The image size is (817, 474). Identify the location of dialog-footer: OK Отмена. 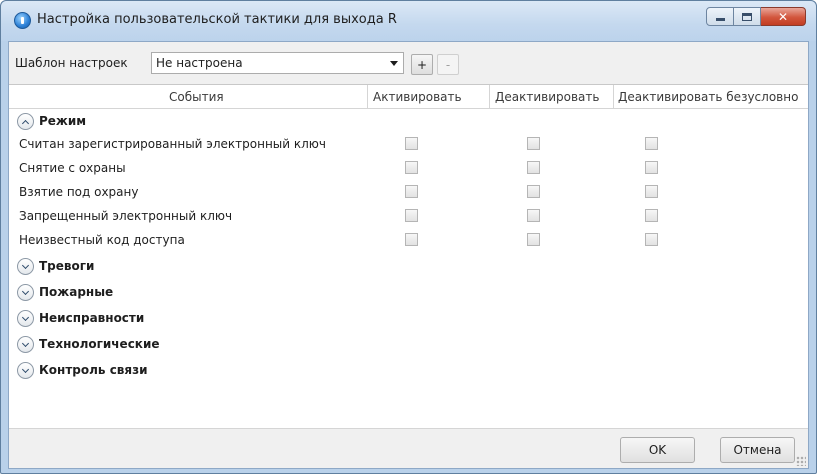
(408, 448).